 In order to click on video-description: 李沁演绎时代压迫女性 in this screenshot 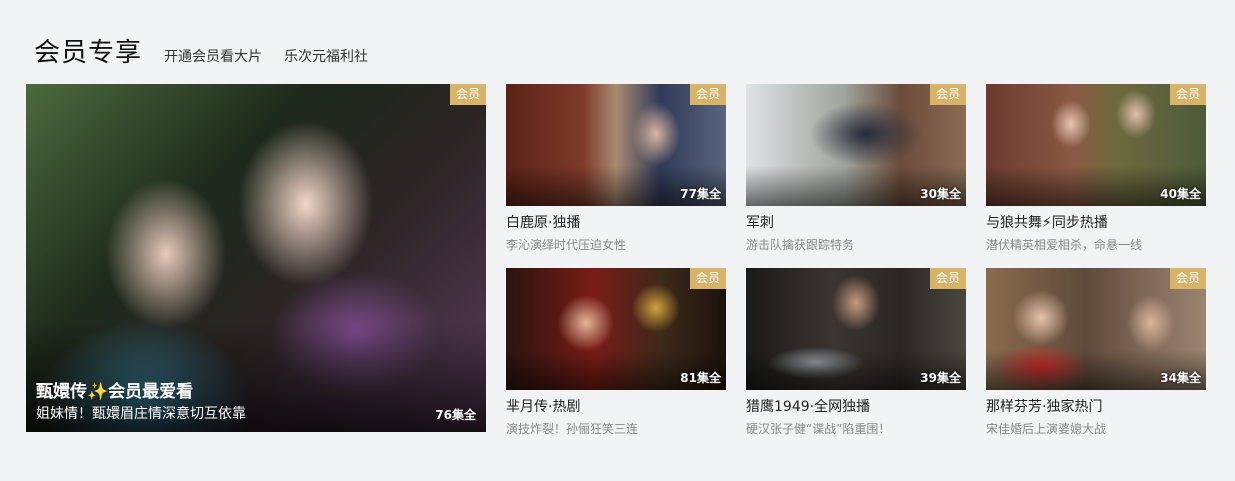, I will do `click(566, 245)`.